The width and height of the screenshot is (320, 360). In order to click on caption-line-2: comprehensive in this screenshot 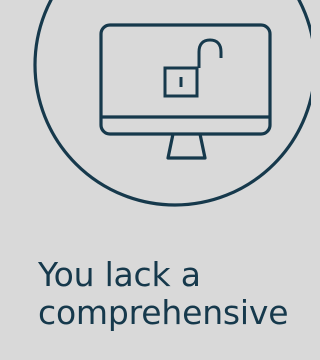, I will do `click(163, 312)`.